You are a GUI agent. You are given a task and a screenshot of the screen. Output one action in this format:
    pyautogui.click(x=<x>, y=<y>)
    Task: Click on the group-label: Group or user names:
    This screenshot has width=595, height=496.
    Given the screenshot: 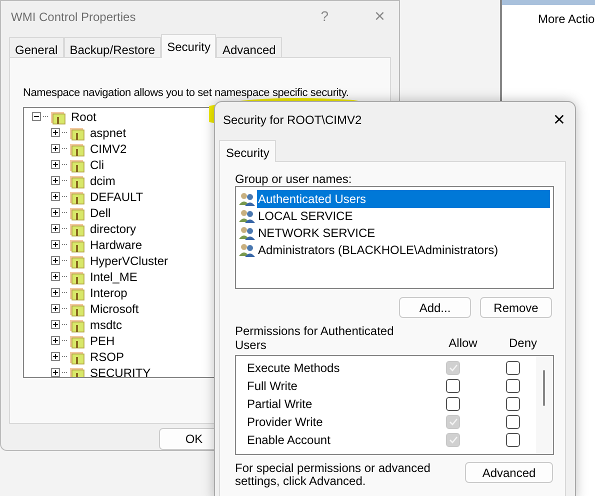 What is the action you would take?
    pyautogui.click(x=293, y=179)
    